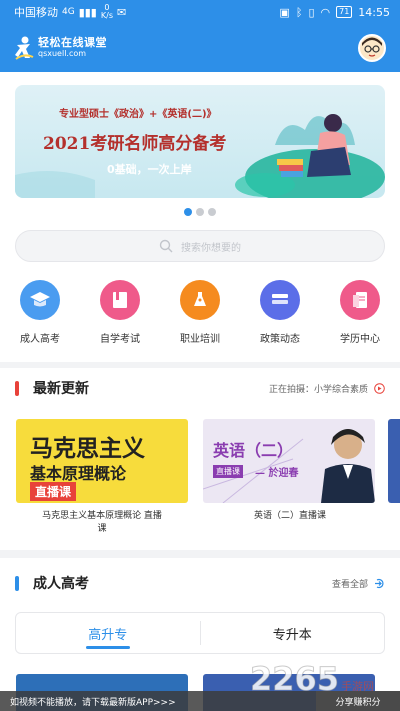 This screenshot has height=711, width=400. What do you see at coordinates (379, 388) in the screenshot?
I see `play-circle-icon` at bounding box center [379, 388].